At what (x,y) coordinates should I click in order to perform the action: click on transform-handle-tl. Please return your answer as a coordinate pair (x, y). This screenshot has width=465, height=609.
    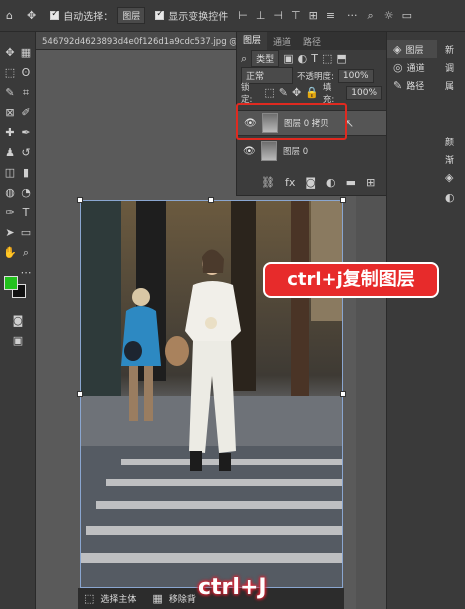
    Looking at the image, I should click on (80, 200).